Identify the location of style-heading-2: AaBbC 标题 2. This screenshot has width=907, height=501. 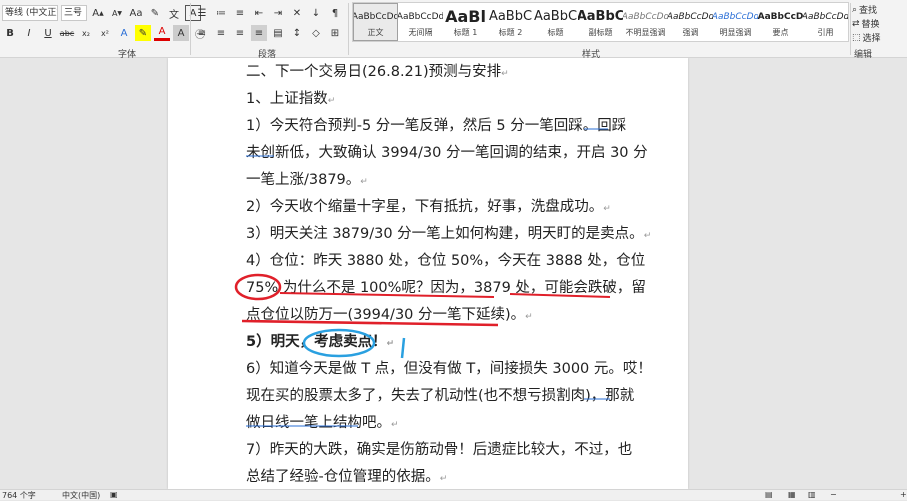
(510, 22).